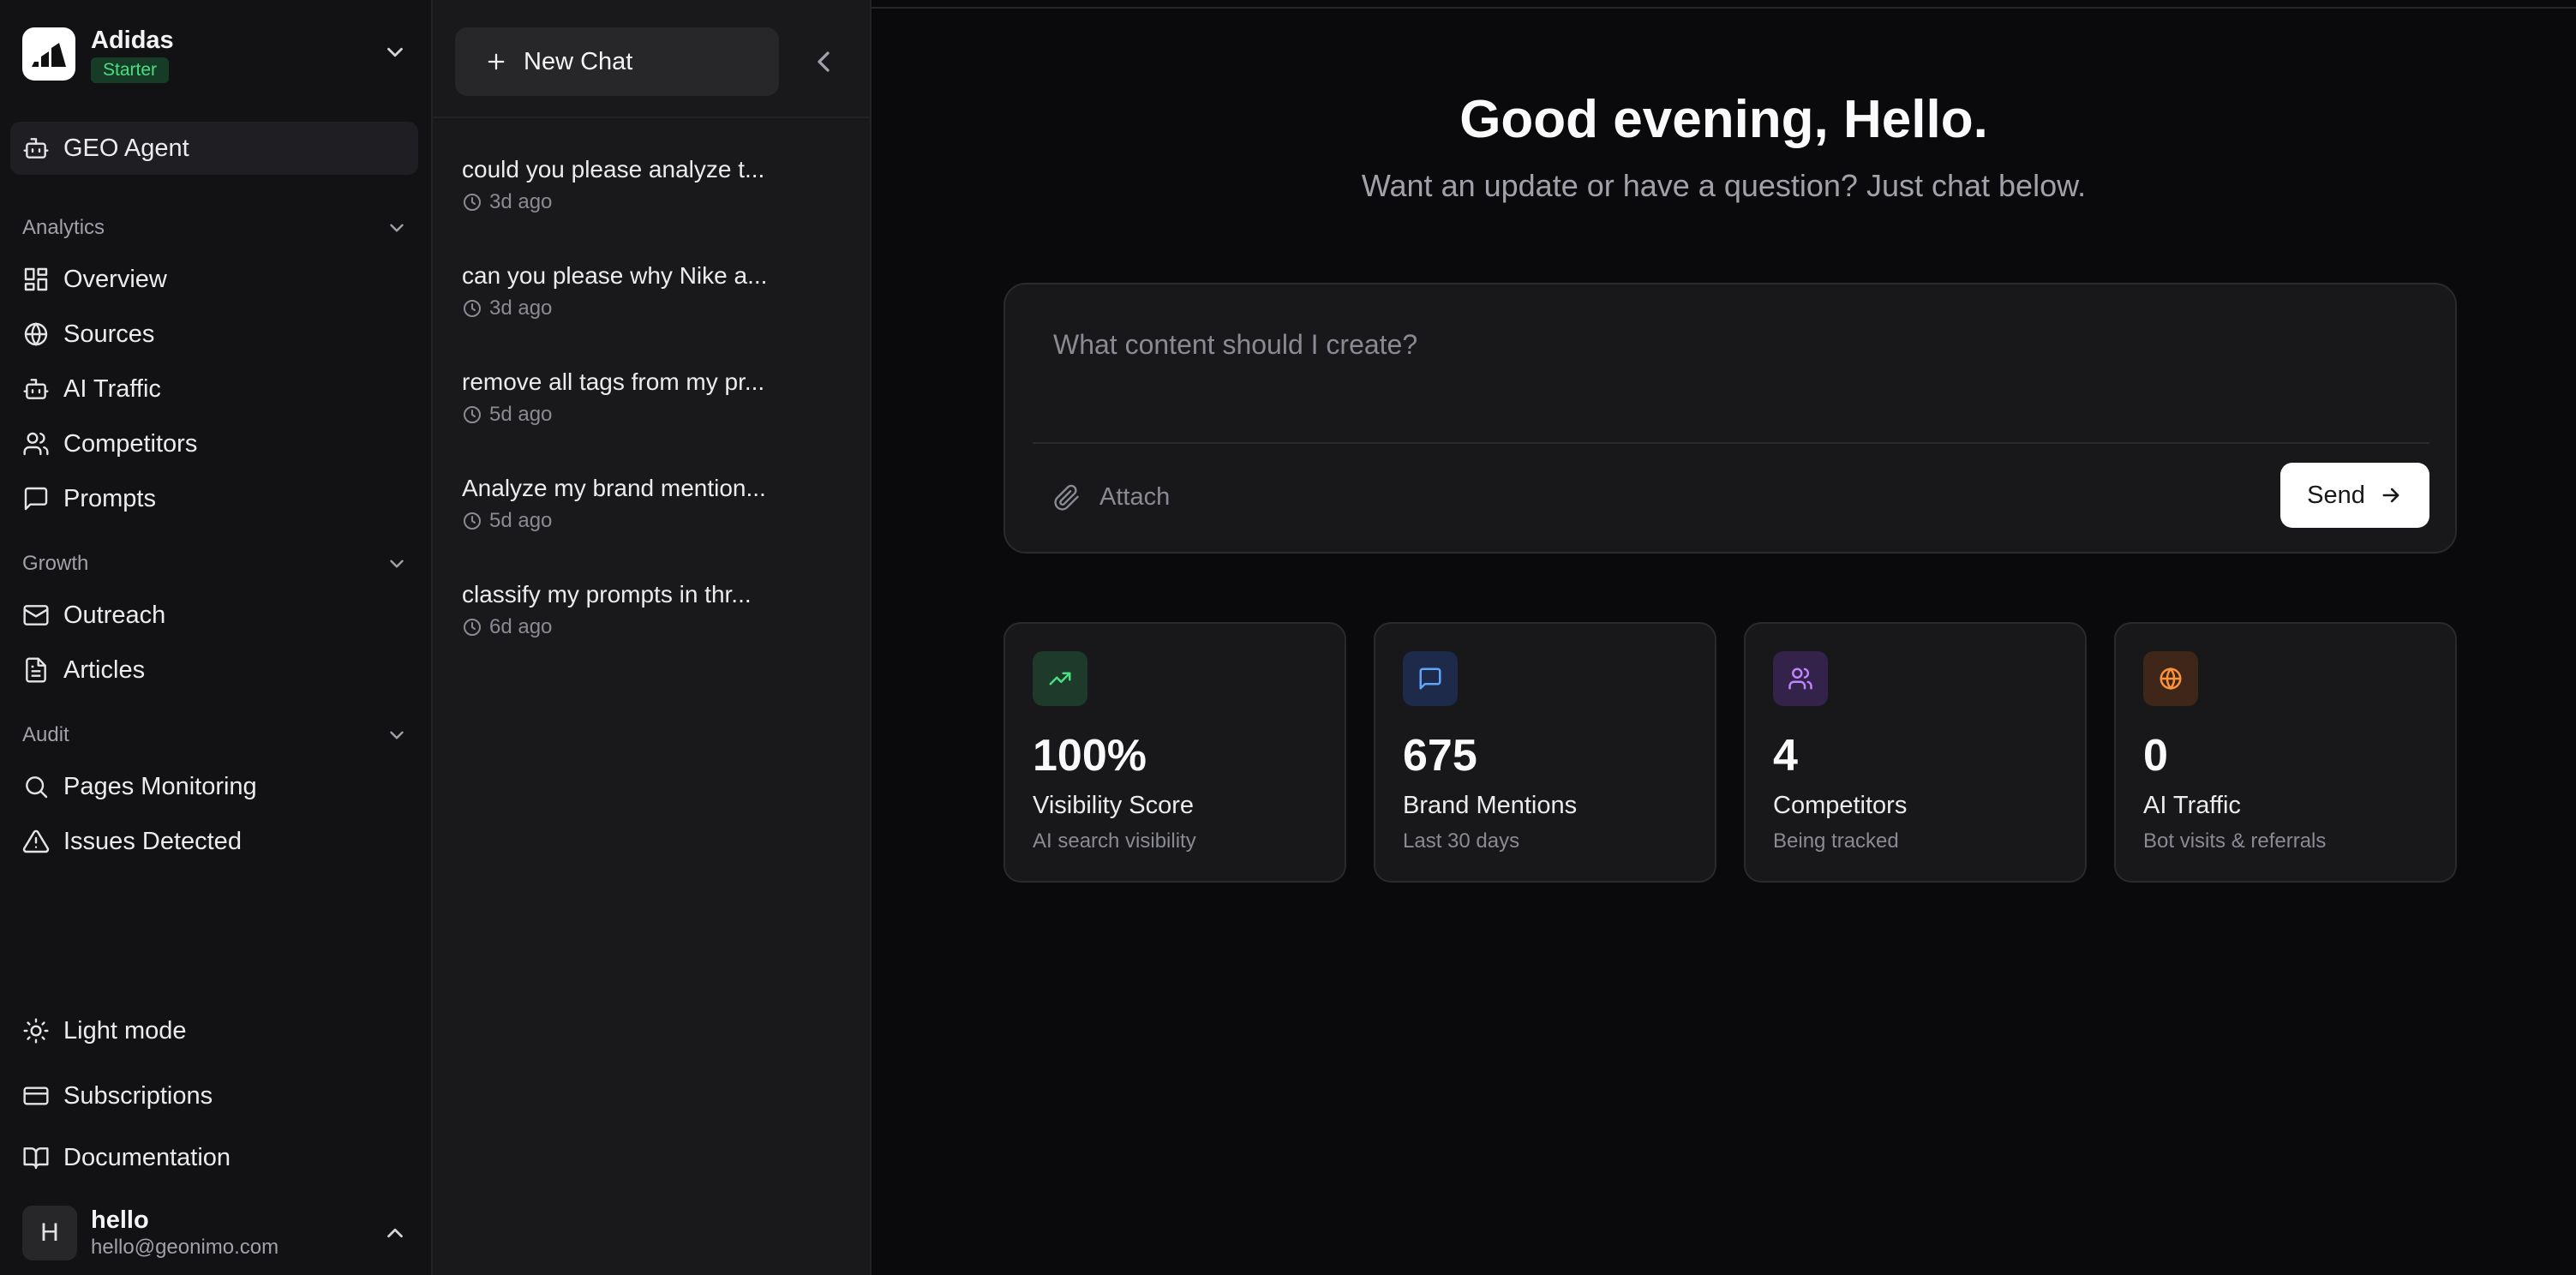 This screenshot has width=2576, height=1275. What do you see at coordinates (1135, 497) in the screenshot?
I see `attach-label: Attach` at bounding box center [1135, 497].